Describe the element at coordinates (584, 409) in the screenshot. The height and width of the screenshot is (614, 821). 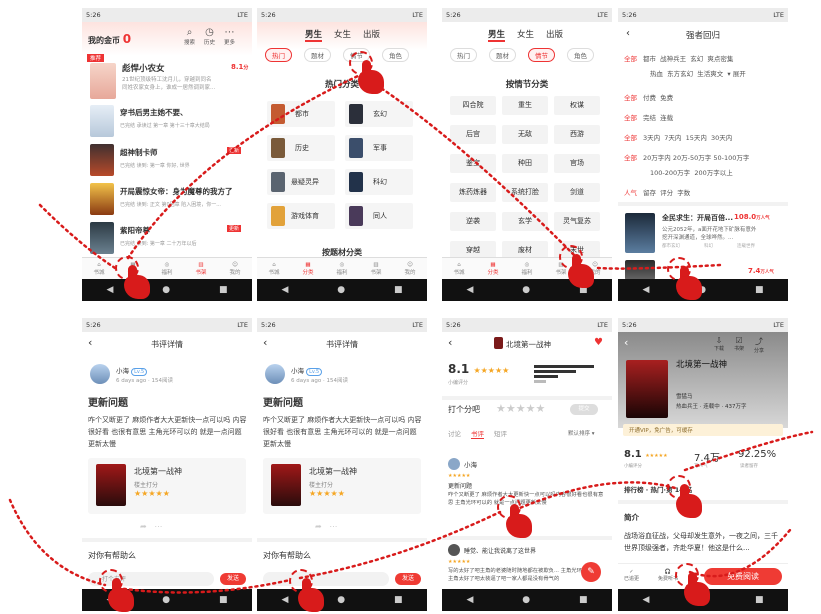
I see `submit-rating-button: 提交` at that location.